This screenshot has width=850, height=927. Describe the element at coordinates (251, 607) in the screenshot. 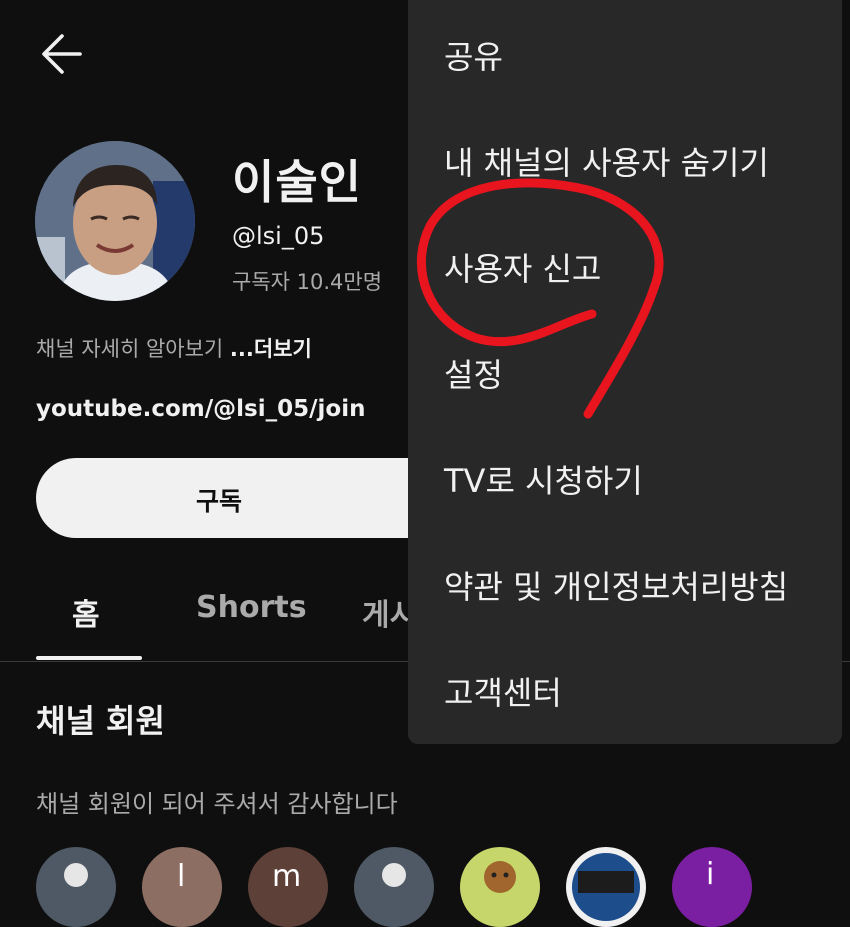

I see `tab-shorts: Shorts` at that location.